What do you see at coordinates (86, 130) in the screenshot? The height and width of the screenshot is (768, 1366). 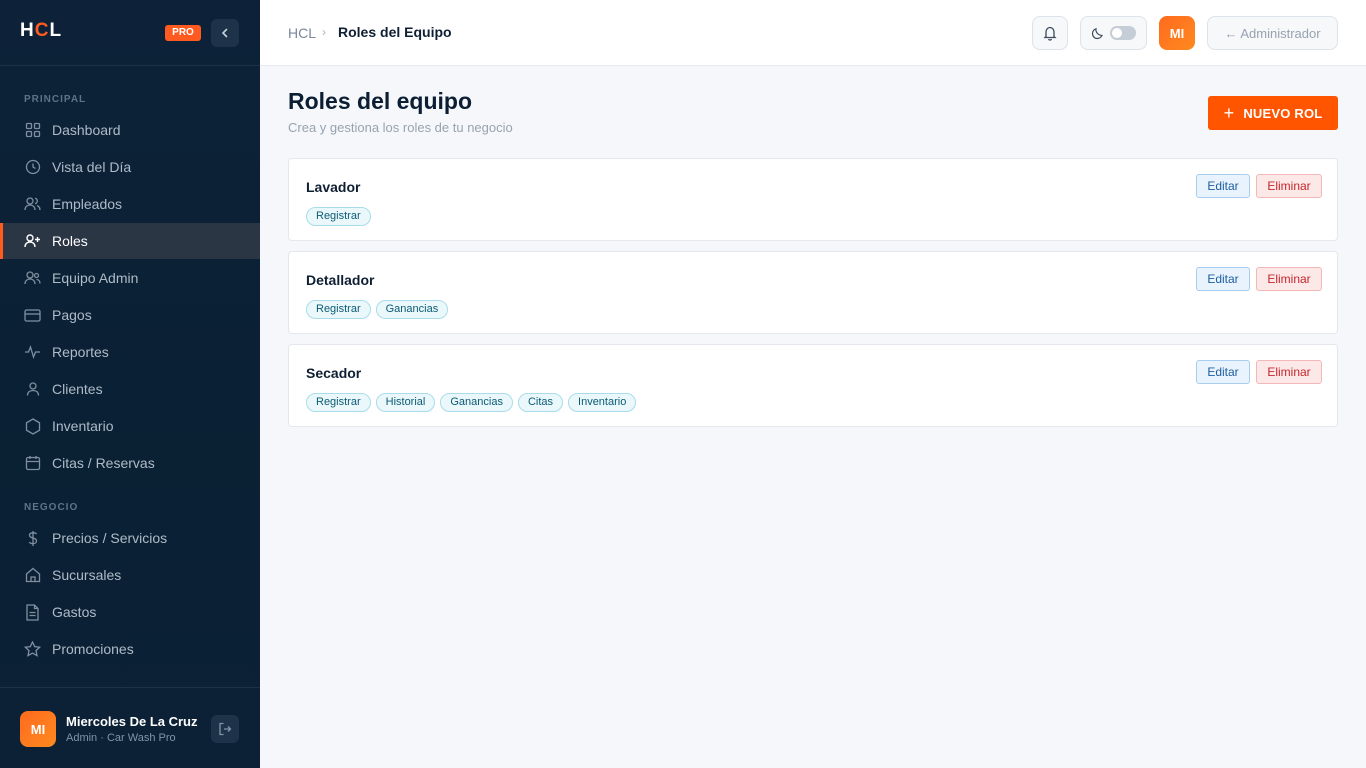 I see `sidebar-item-label: Dashboard` at bounding box center [86, 130].